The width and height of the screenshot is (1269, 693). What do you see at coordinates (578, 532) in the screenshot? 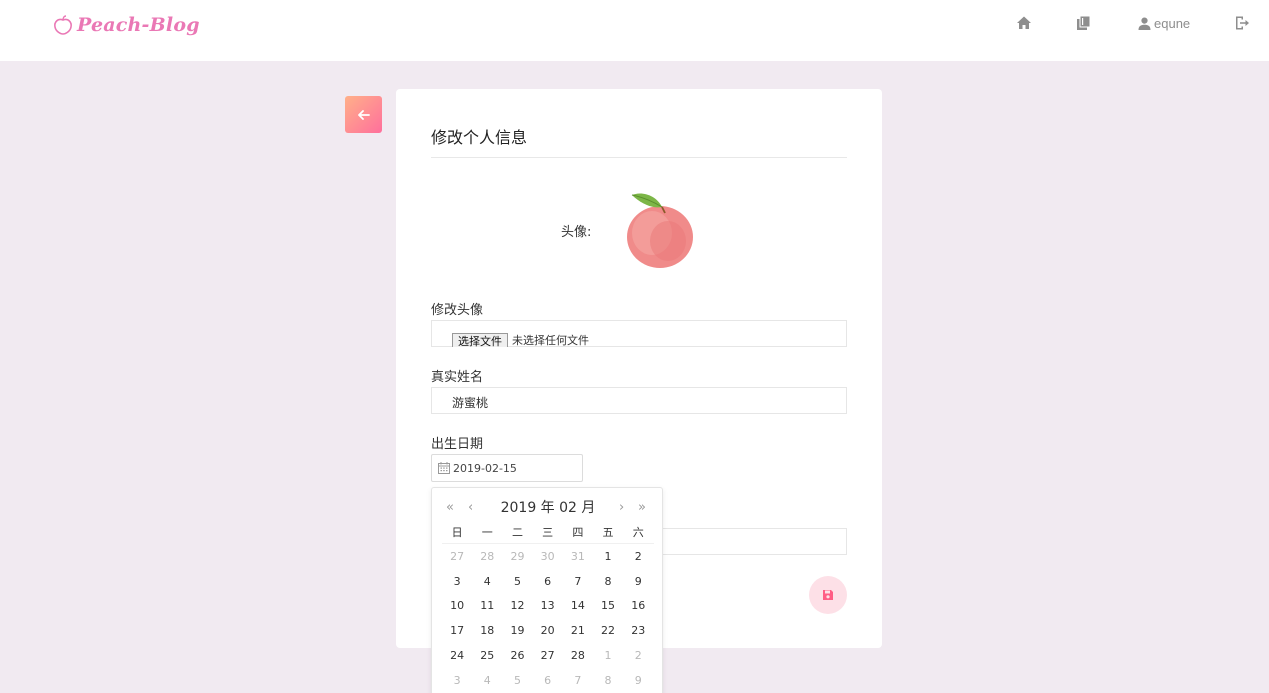
I see `weekday-label: 四` at bounding box center [578, 532].